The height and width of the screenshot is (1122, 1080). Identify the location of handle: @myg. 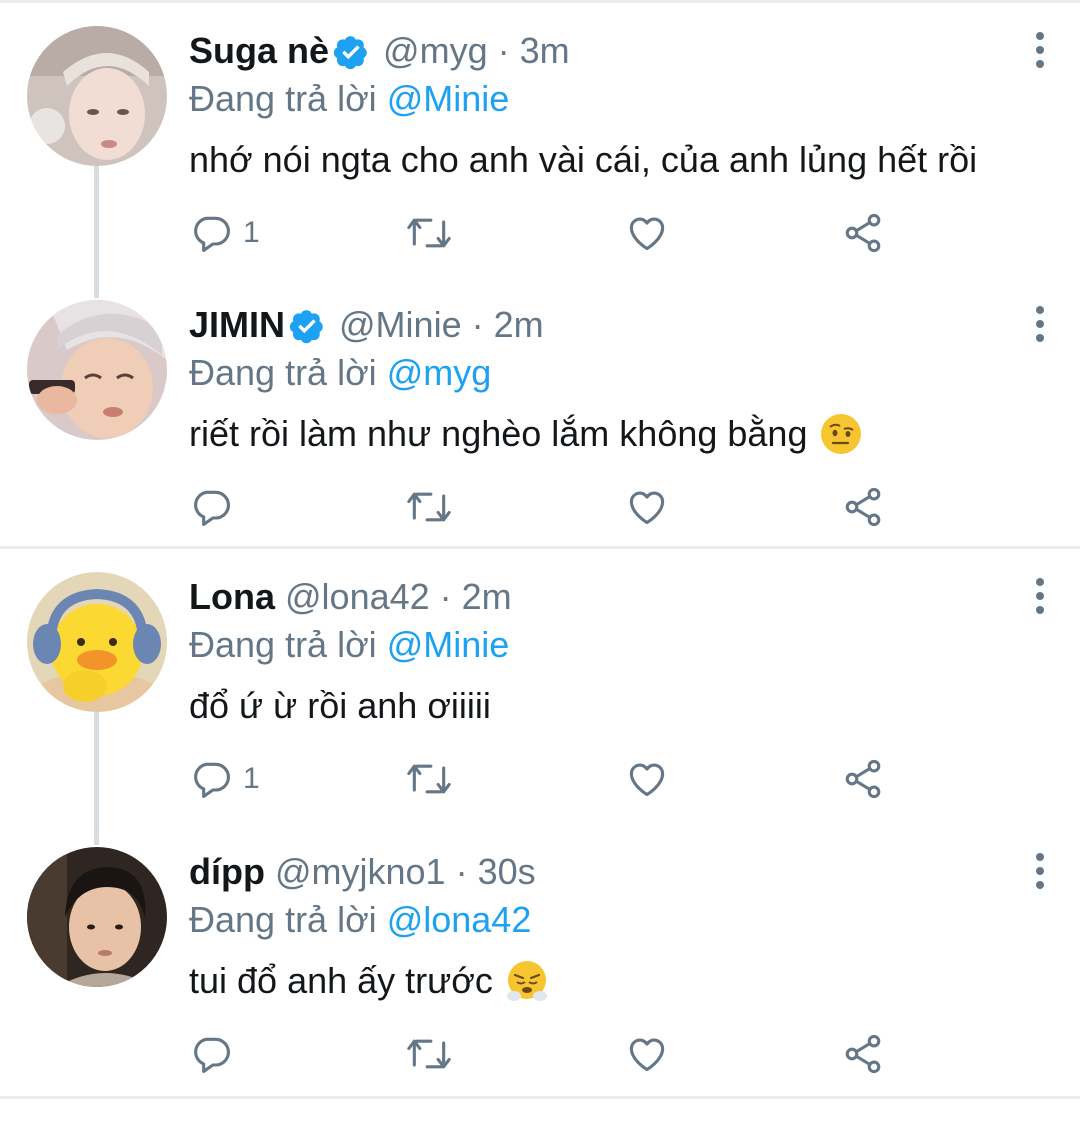
(435, 51).